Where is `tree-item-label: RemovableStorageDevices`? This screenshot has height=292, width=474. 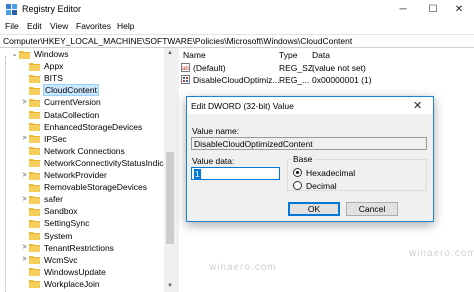
tree-item-label: RemovableStorageDevices is located at coordinates (95, 187).